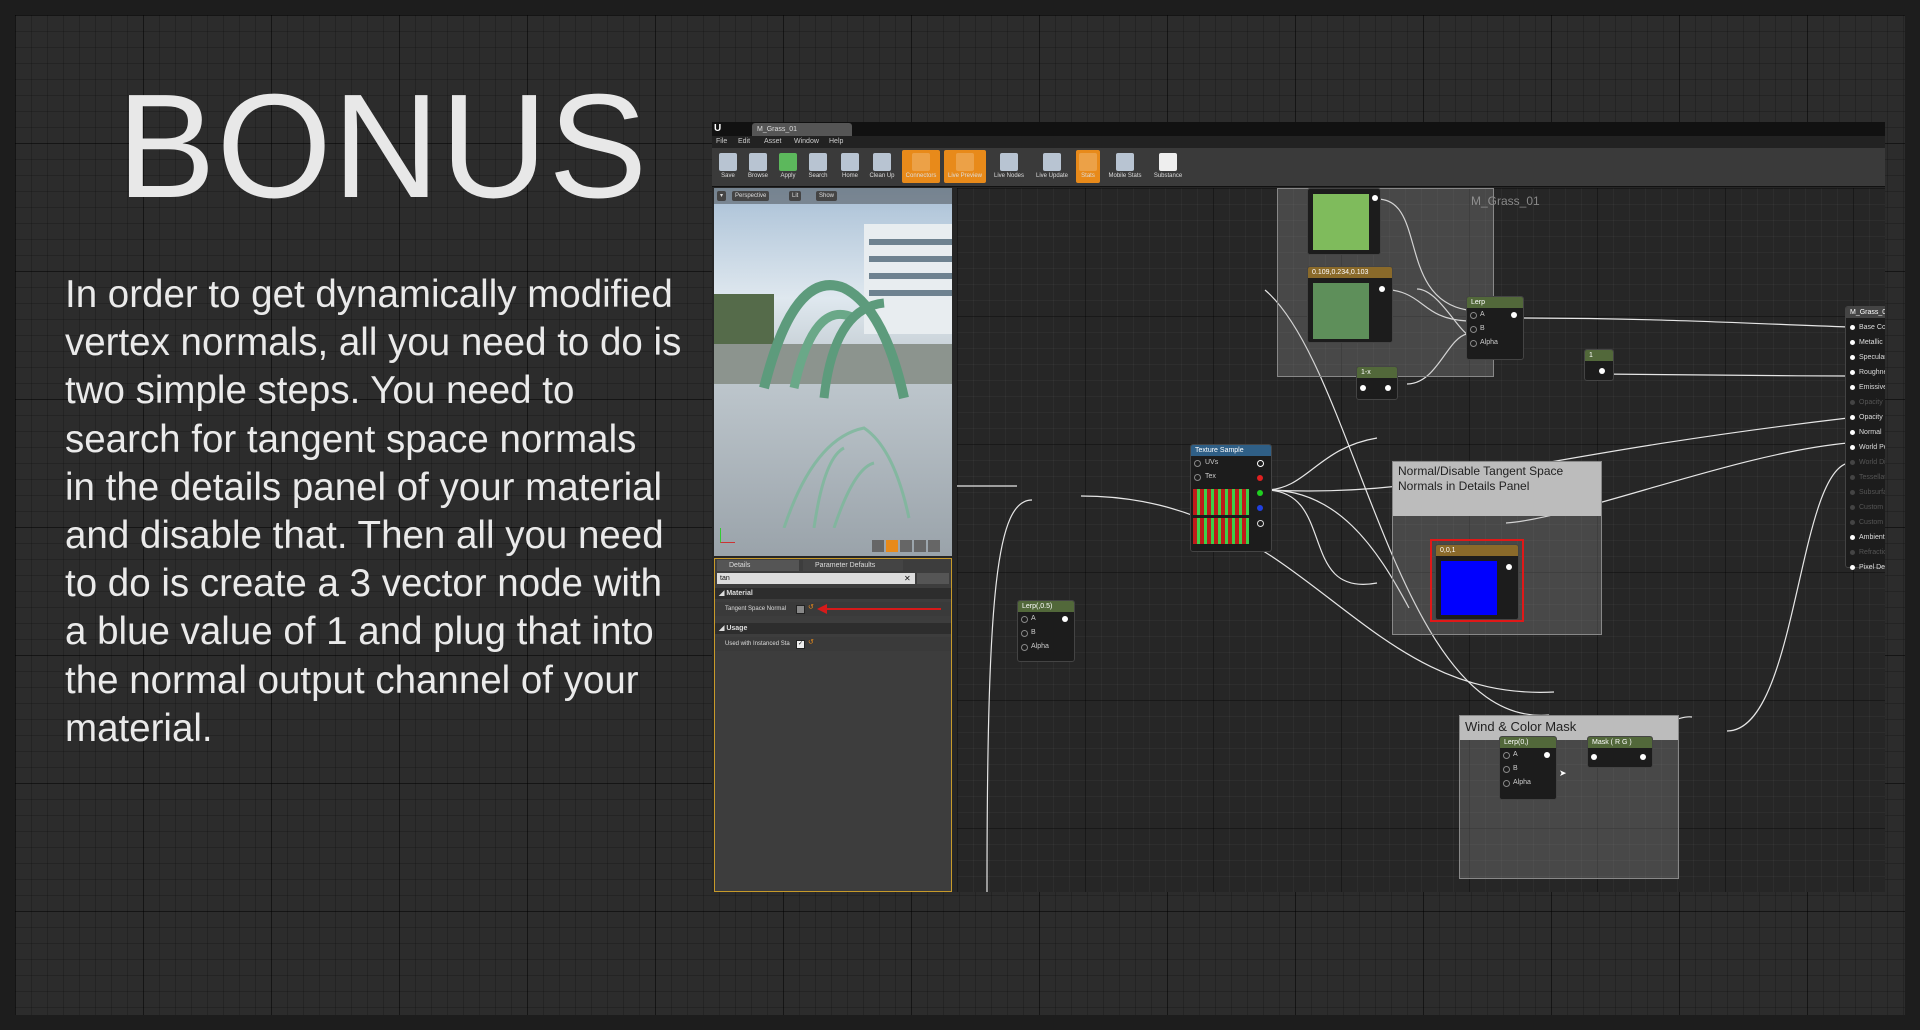  Describe the element at coordinates (1620, 752) in the screenshot. I see `component-mask-node: Mask ( R G )` at that location.